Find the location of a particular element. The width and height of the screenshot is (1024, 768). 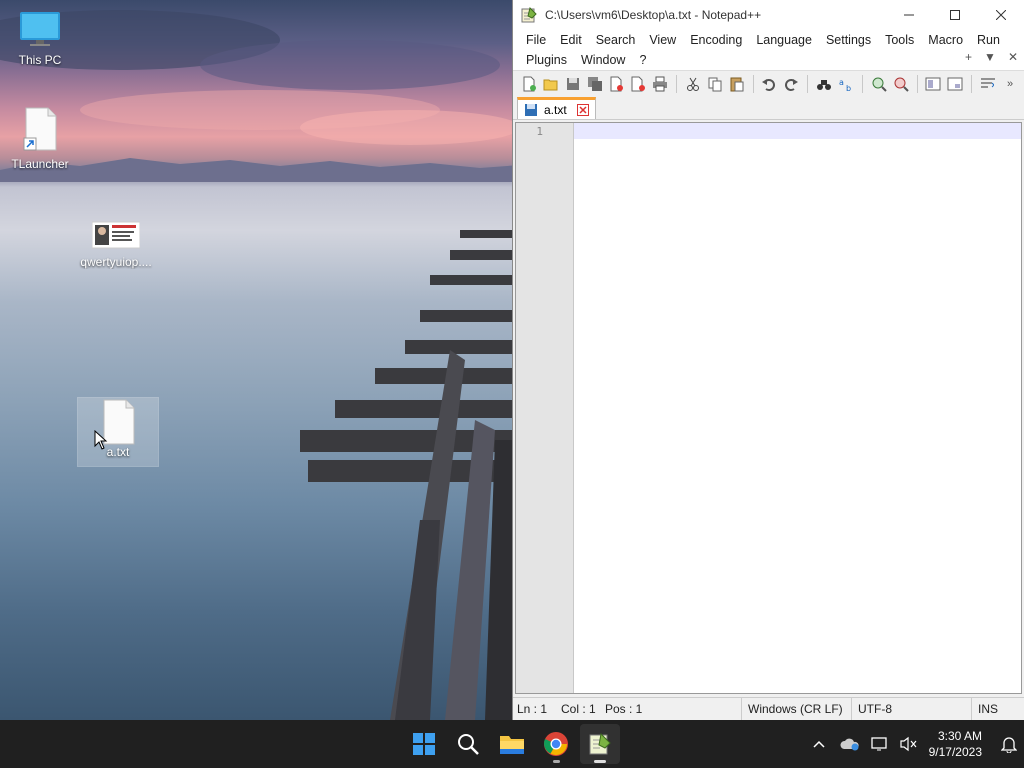

save-button is located at coordinates (573, 84).